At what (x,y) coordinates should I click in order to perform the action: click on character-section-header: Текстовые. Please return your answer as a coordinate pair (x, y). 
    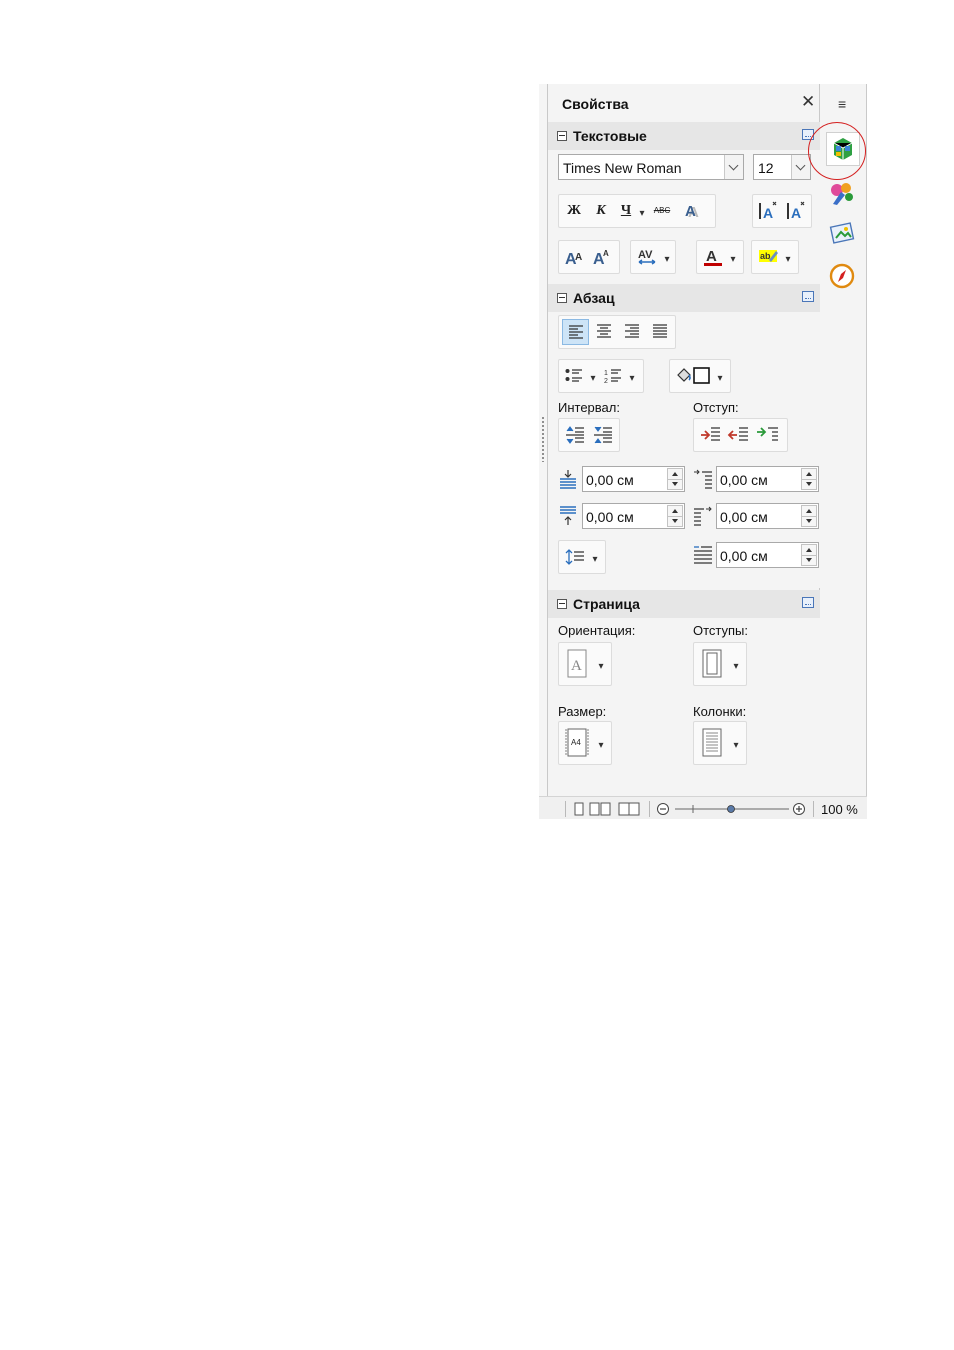
    Looking at the image, I should click on (684, 136).